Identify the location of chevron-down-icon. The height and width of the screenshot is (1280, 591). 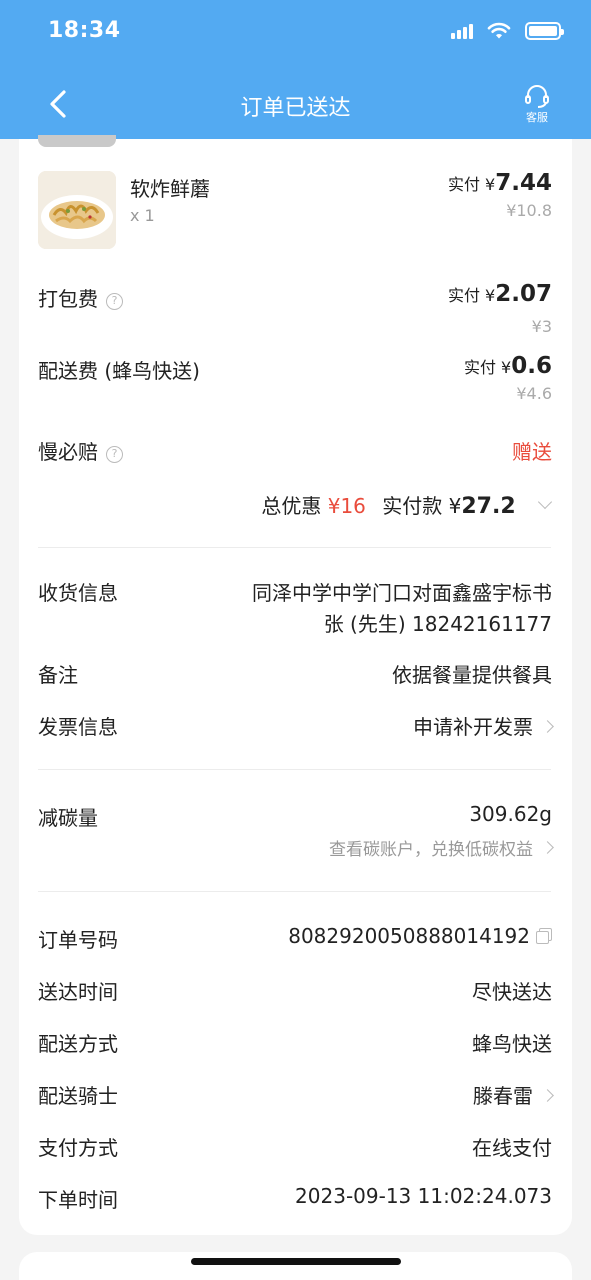
(545, 502).